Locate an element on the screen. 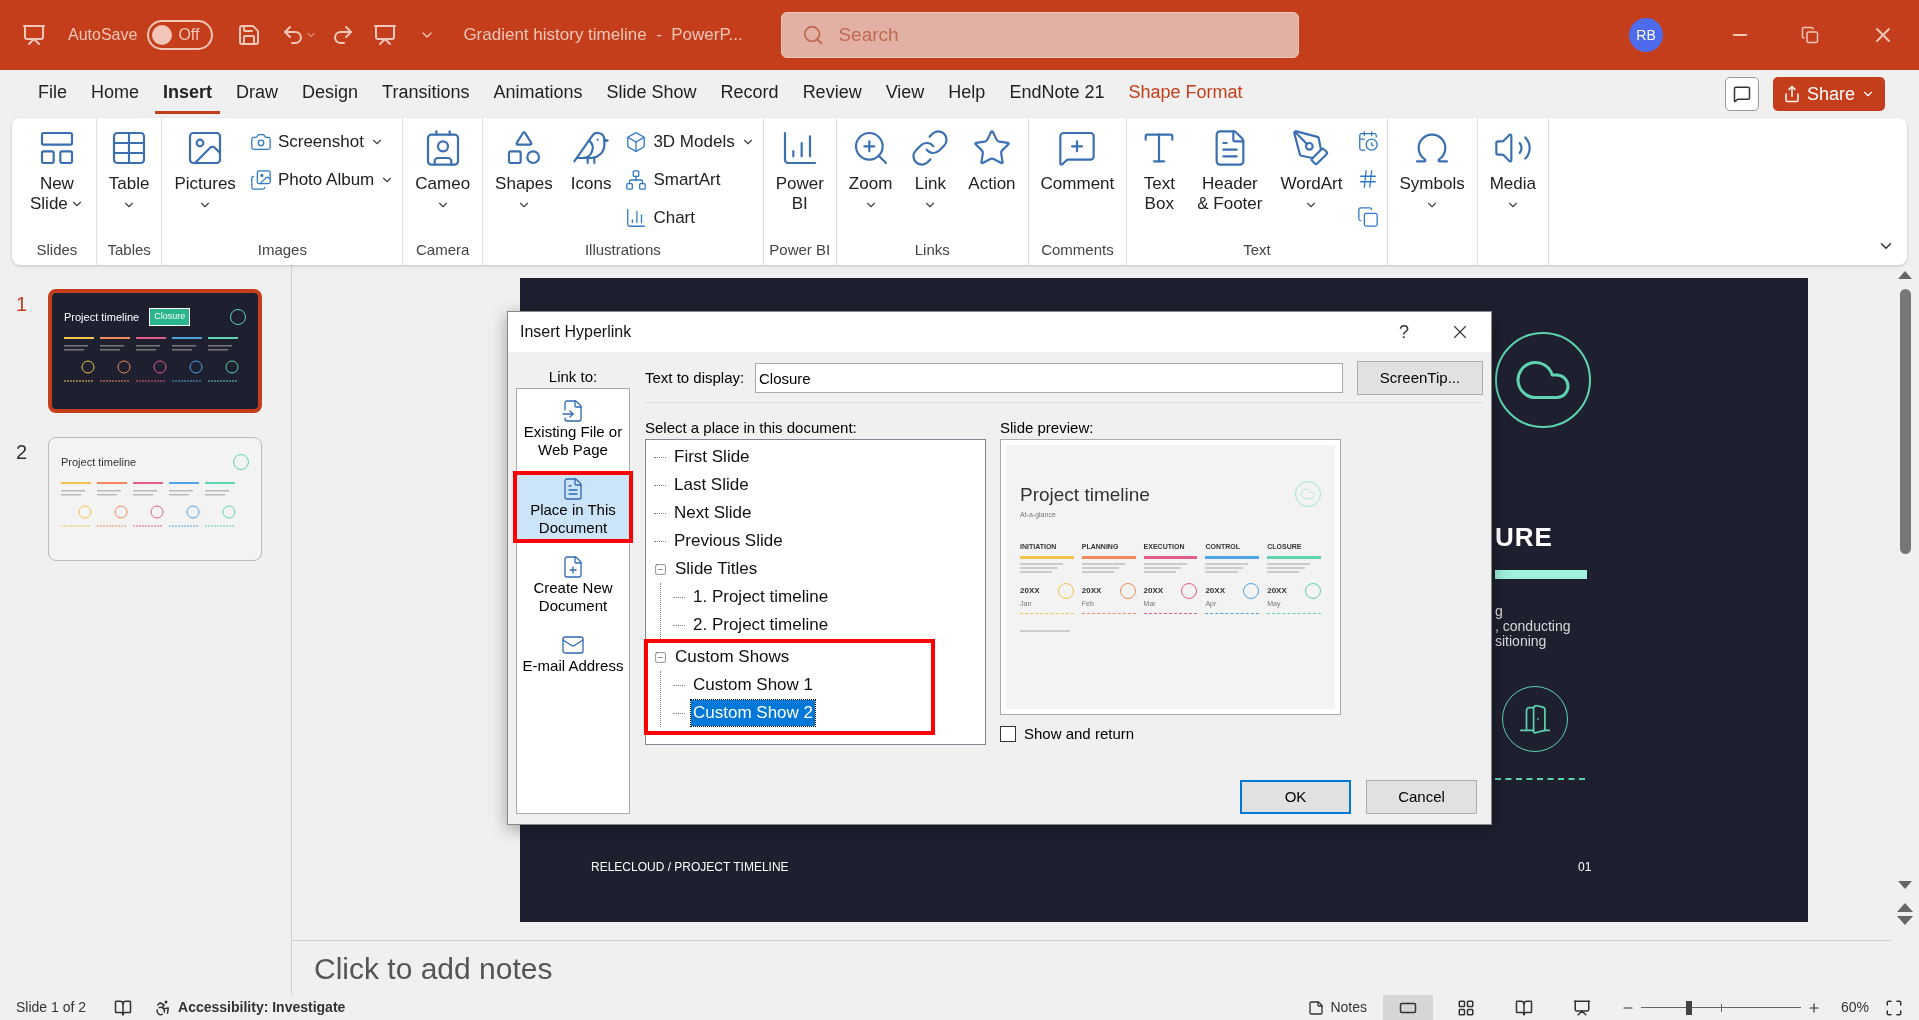 The image size is (1919, 1020). dialog-button: OK is located at coordinates (1295, 797).